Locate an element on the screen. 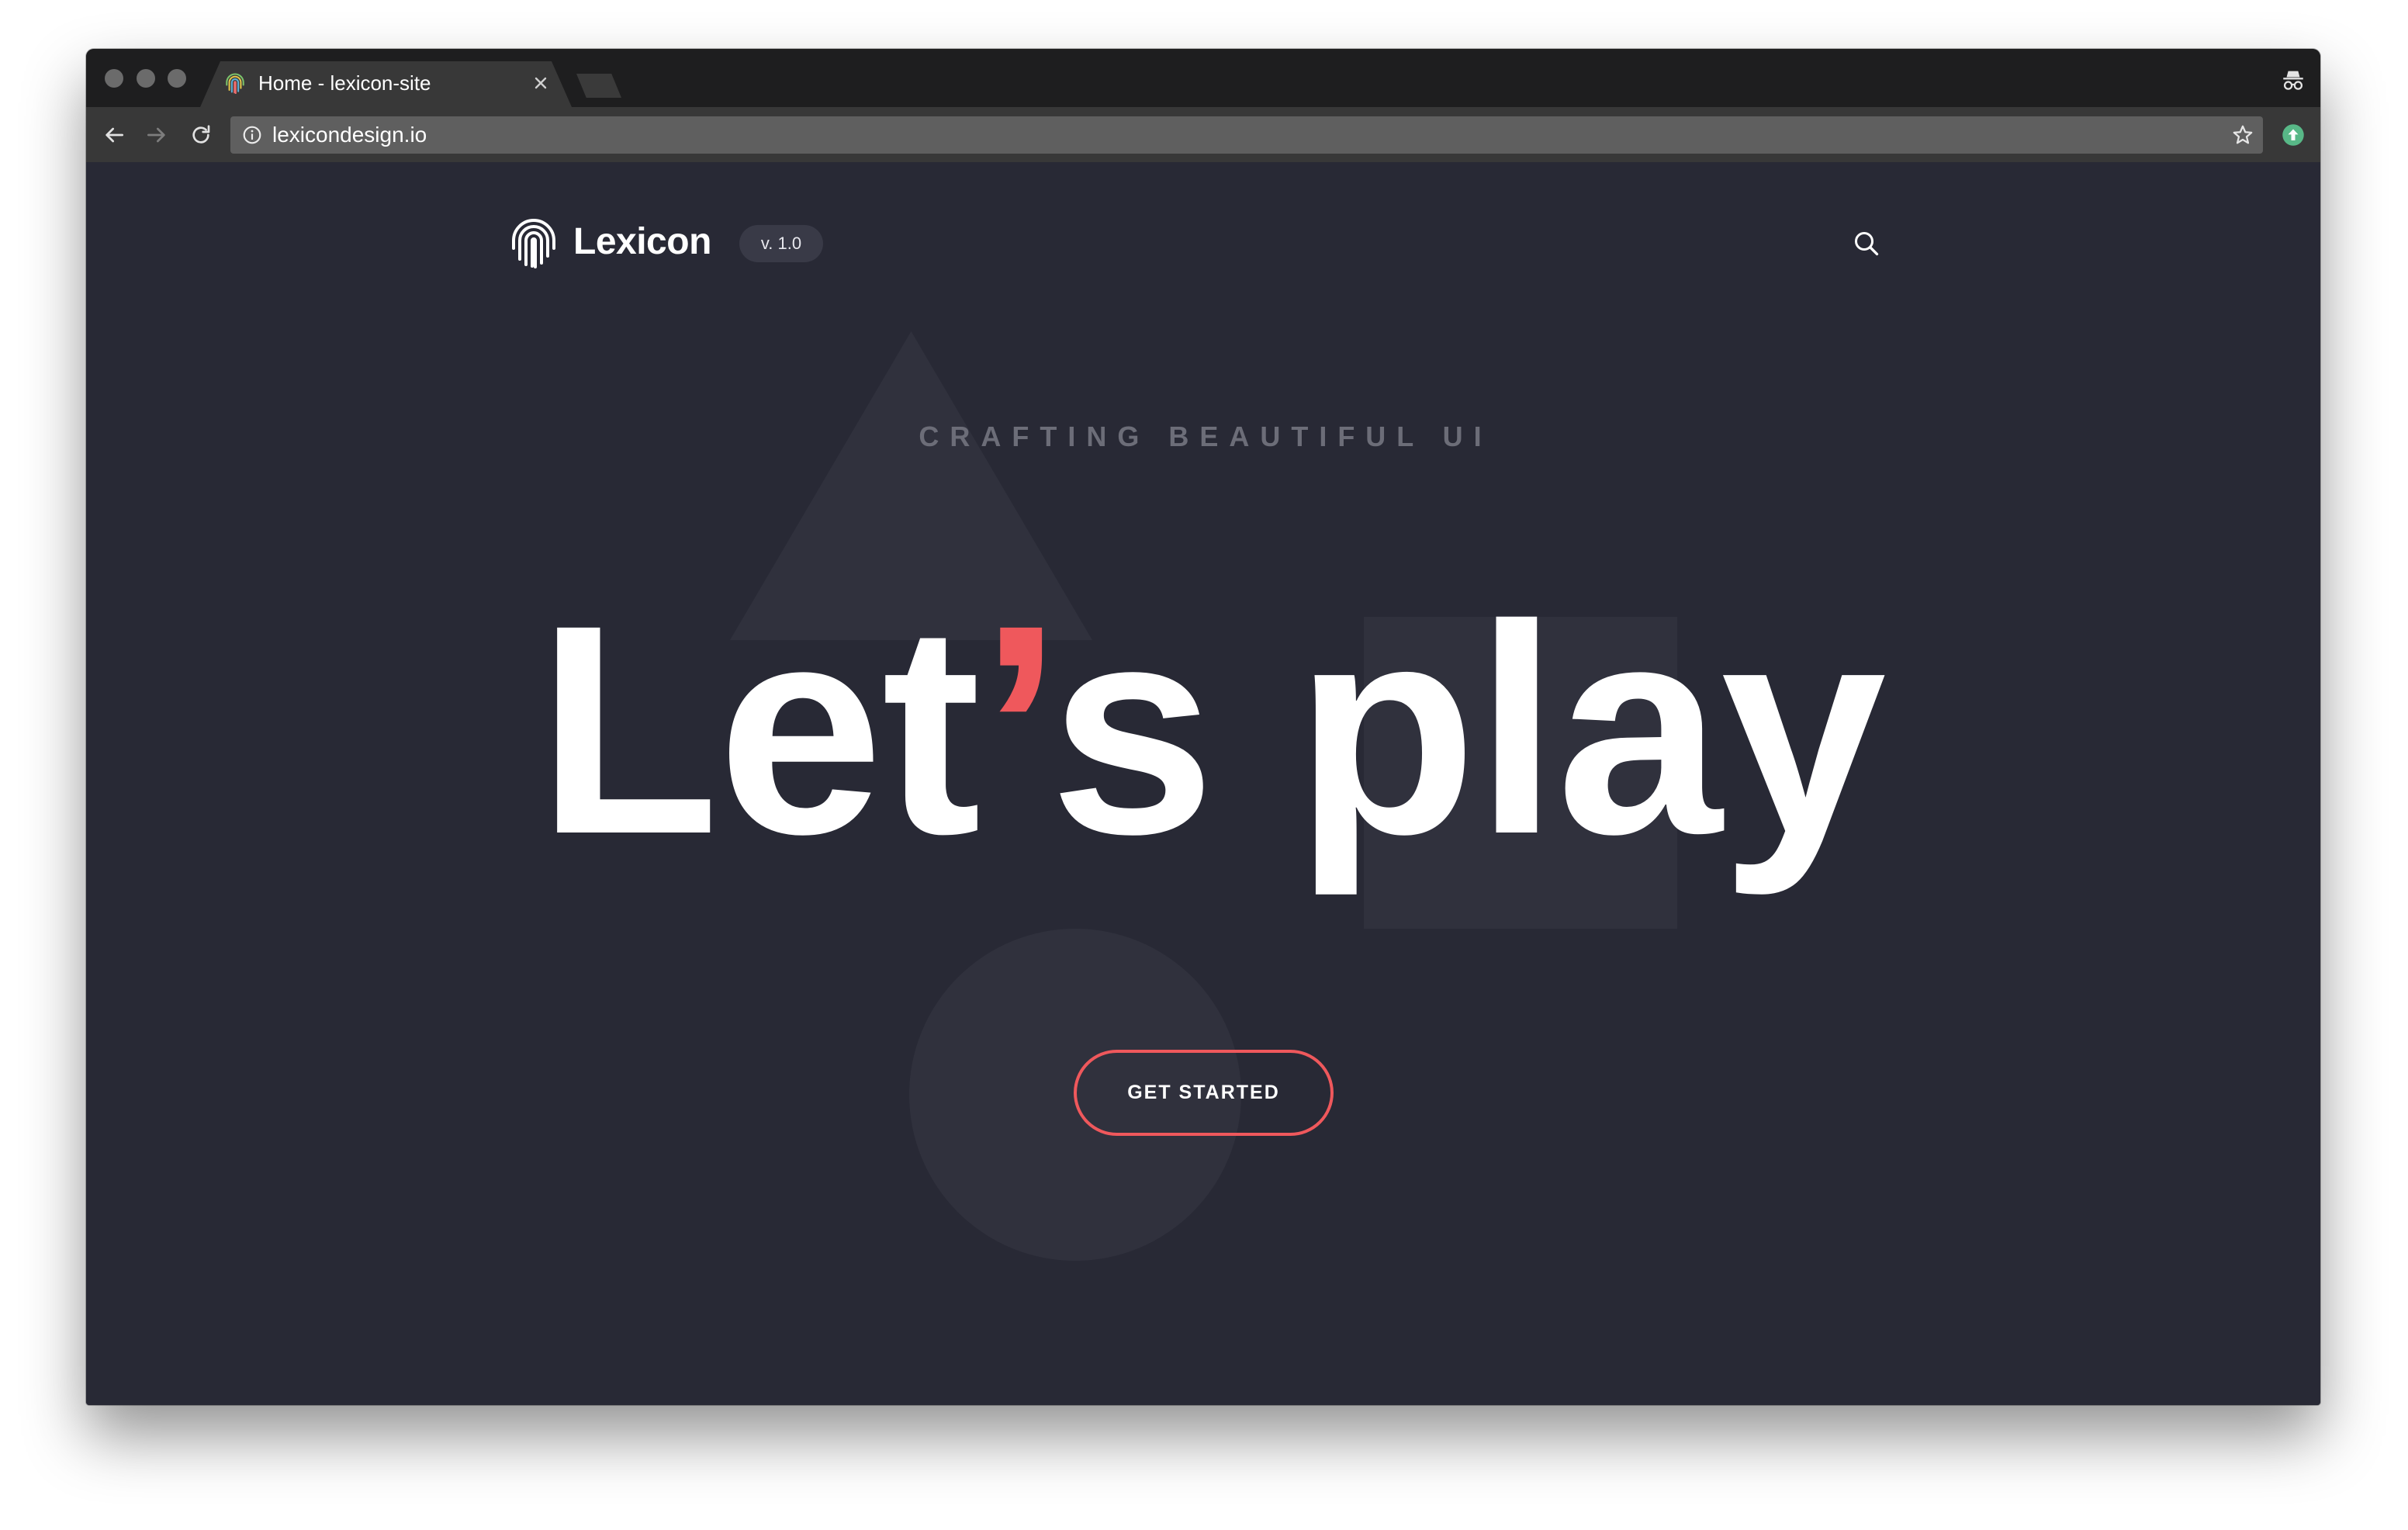 This screenshot has height=1530, width=2408. tab-home: Home - lexicon-site is located at coordinates (386, 84).